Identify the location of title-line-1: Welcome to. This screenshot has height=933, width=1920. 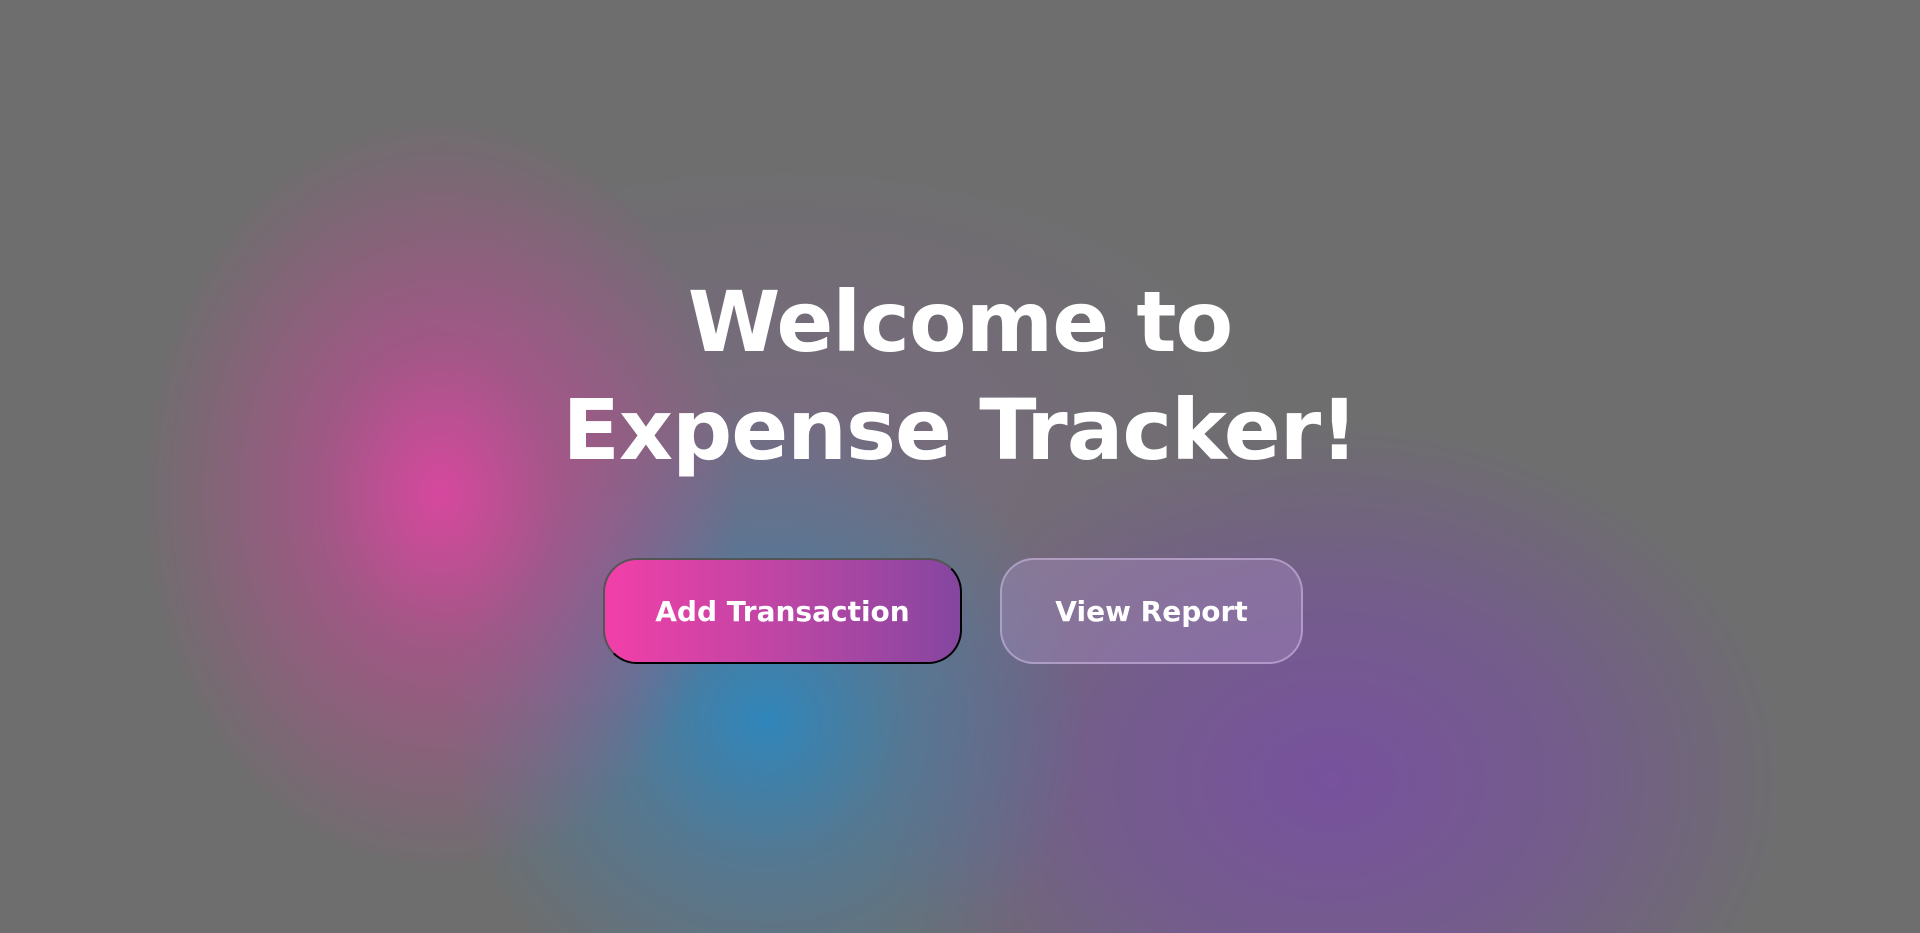
(960, 322).